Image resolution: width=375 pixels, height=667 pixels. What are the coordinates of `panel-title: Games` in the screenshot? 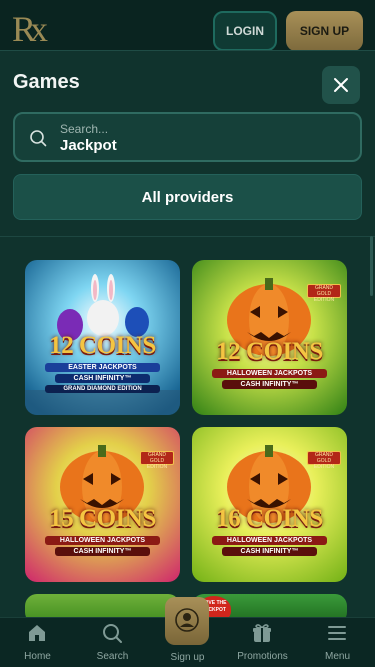 It's located at (46, 82).